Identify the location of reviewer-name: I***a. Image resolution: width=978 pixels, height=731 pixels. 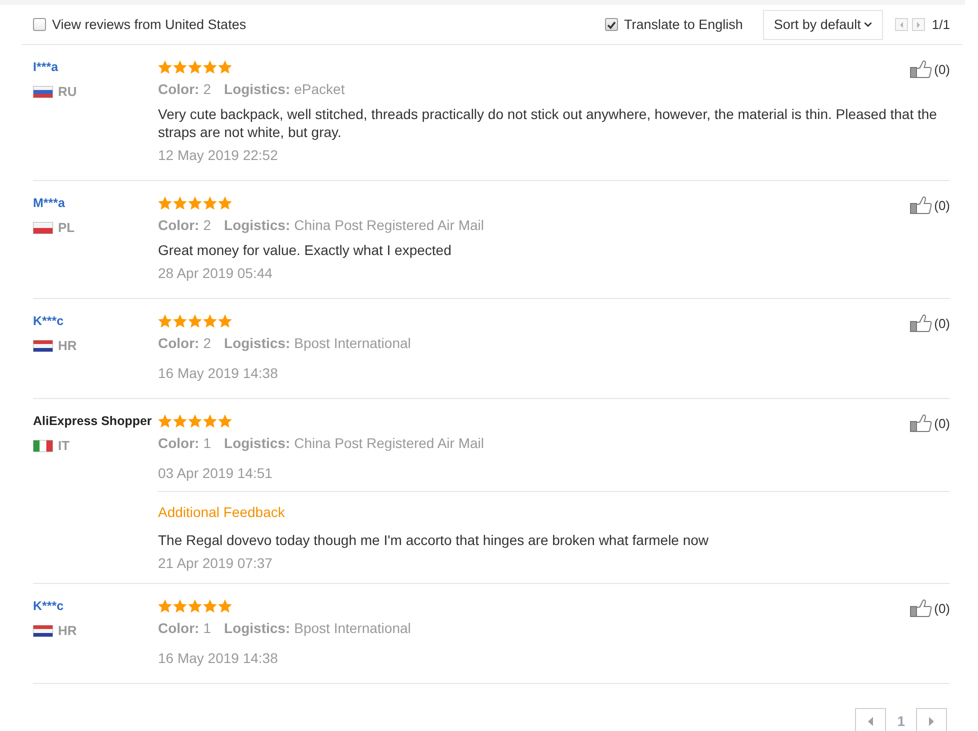
(95, 67).